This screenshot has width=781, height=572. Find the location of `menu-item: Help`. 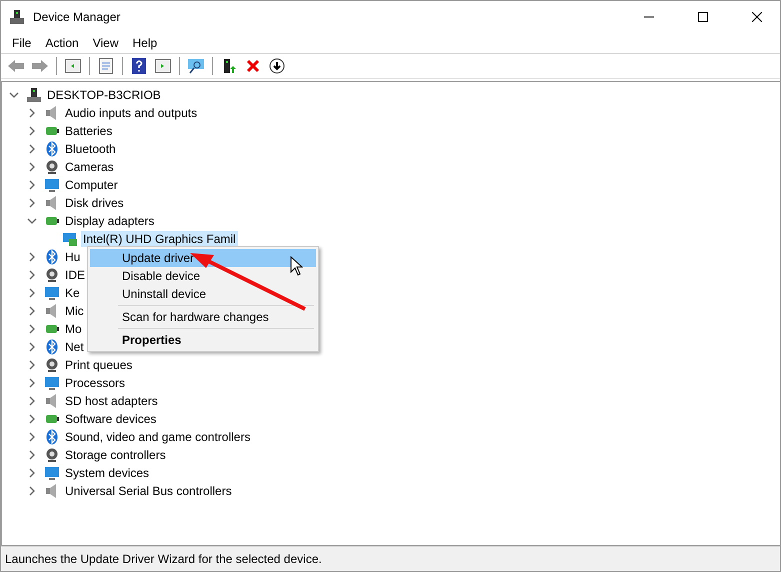

menu-item: Help is located at coordinates (145, 43).